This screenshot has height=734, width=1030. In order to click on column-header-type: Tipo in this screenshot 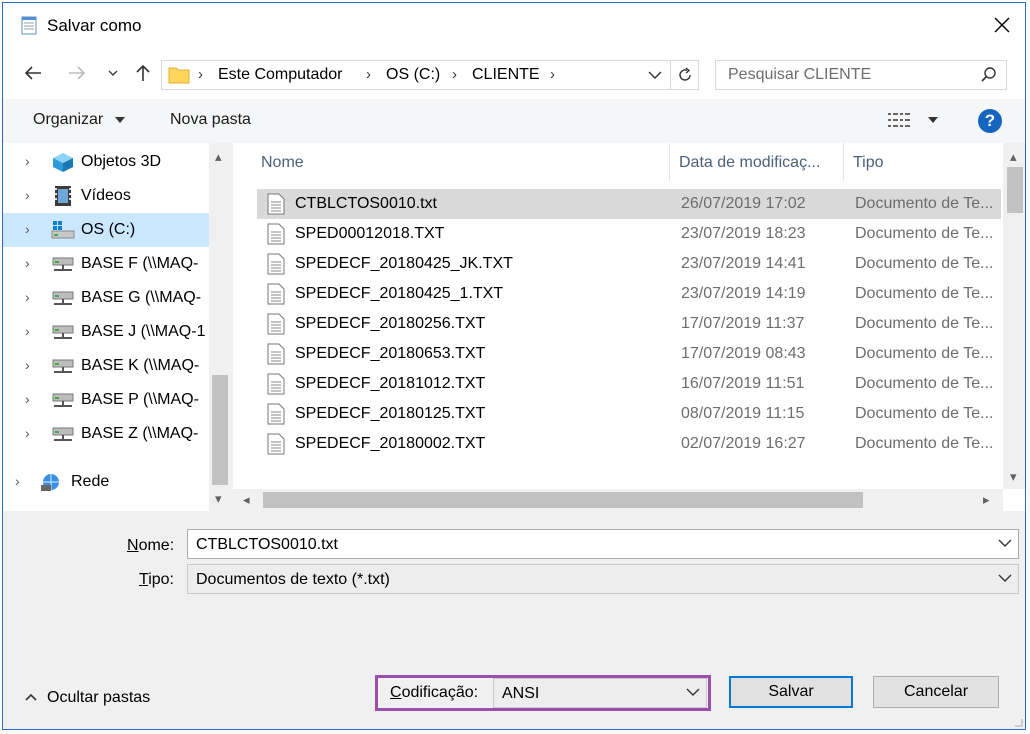, I will do `click(868, 162)`.